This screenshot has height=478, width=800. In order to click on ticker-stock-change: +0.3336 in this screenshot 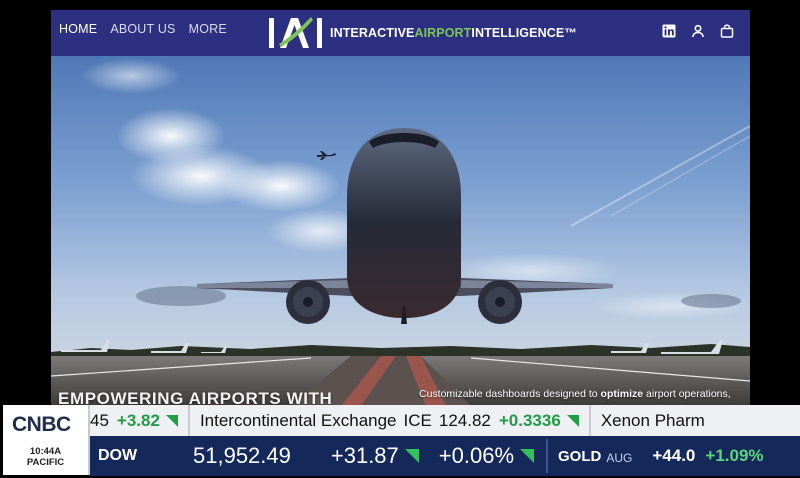, I will do `click(529, 420)`.